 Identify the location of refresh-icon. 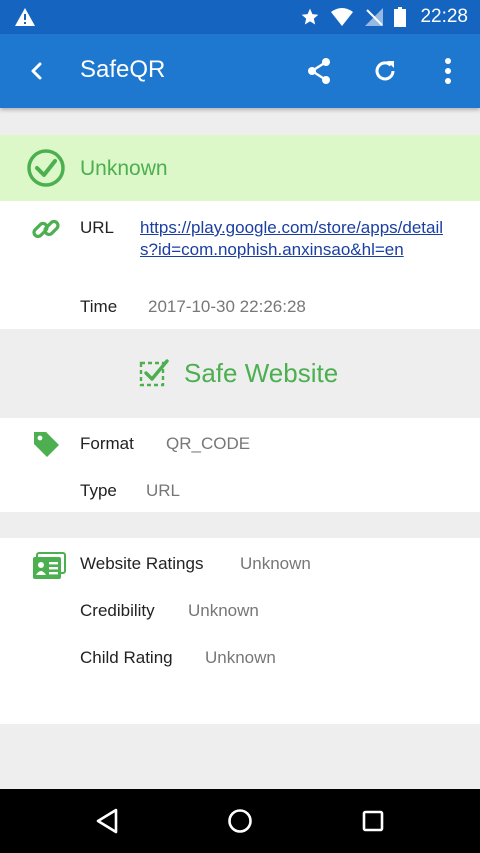
(385, 71).